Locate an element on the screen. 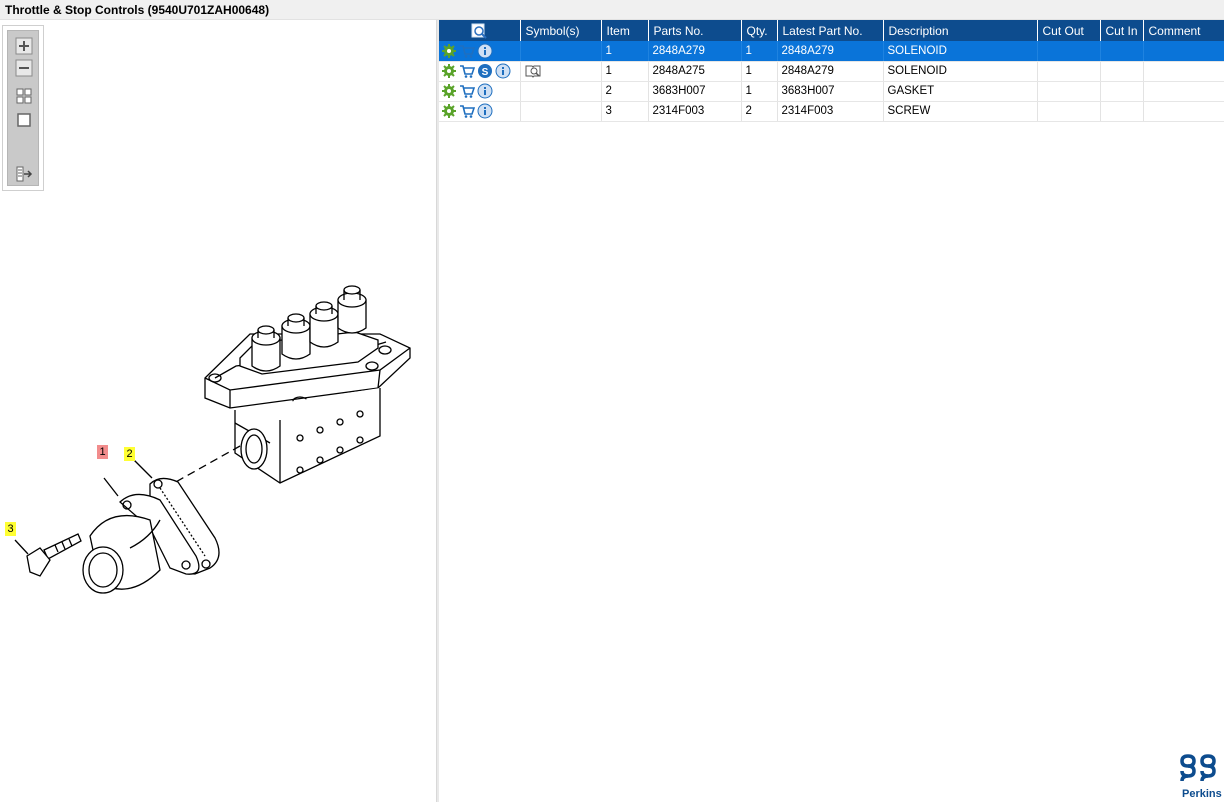 This screenshot has height=802, width=1224. svg-text: S is located at coordinates (485, 72).